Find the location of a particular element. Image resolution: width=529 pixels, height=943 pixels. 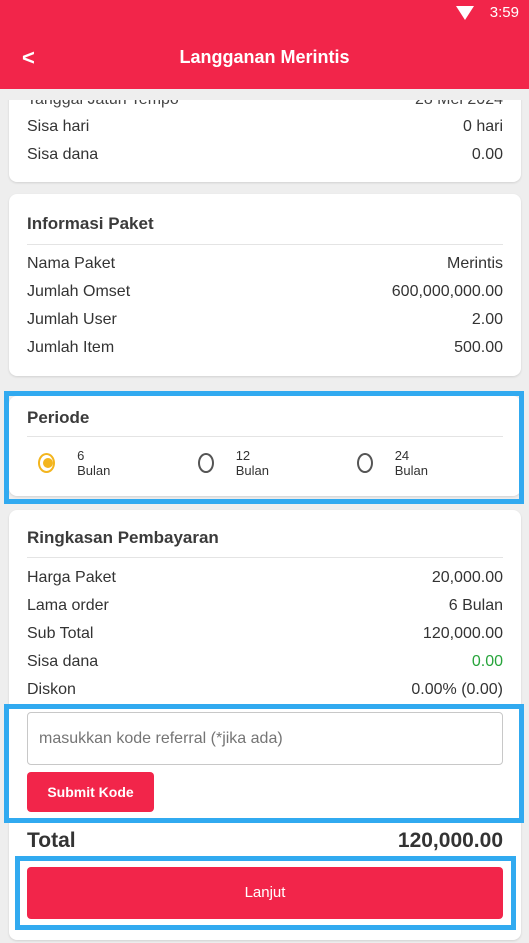

item-count-label: Jumlah Item is located at coordinates (71, 347).